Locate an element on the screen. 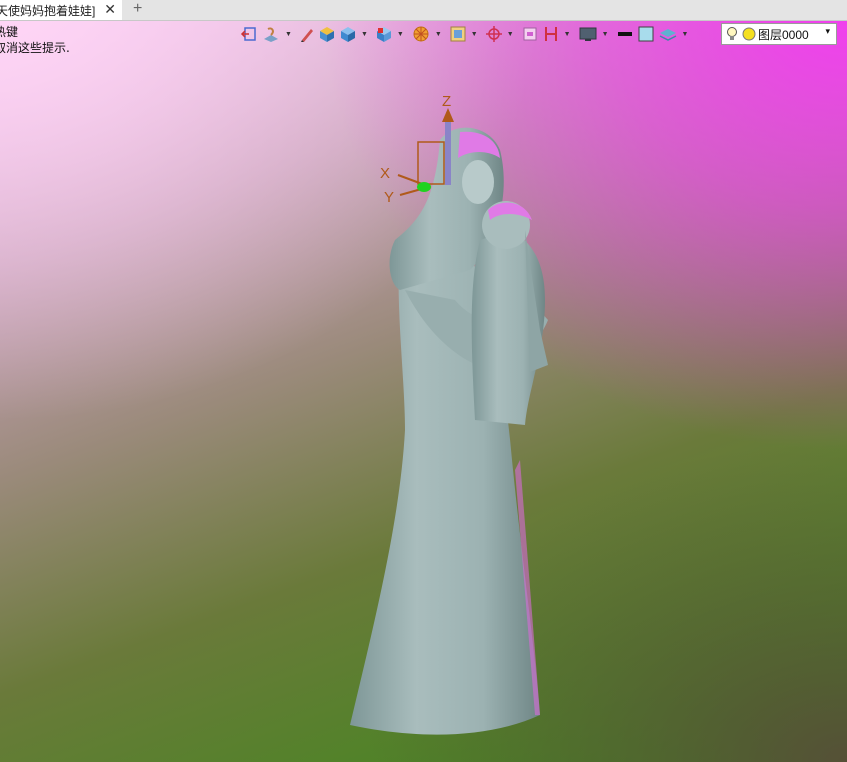 The height and width of the screenshot is (762, 847). hint-line-2: 取消这些提示. is located at coordinates (35, 48).